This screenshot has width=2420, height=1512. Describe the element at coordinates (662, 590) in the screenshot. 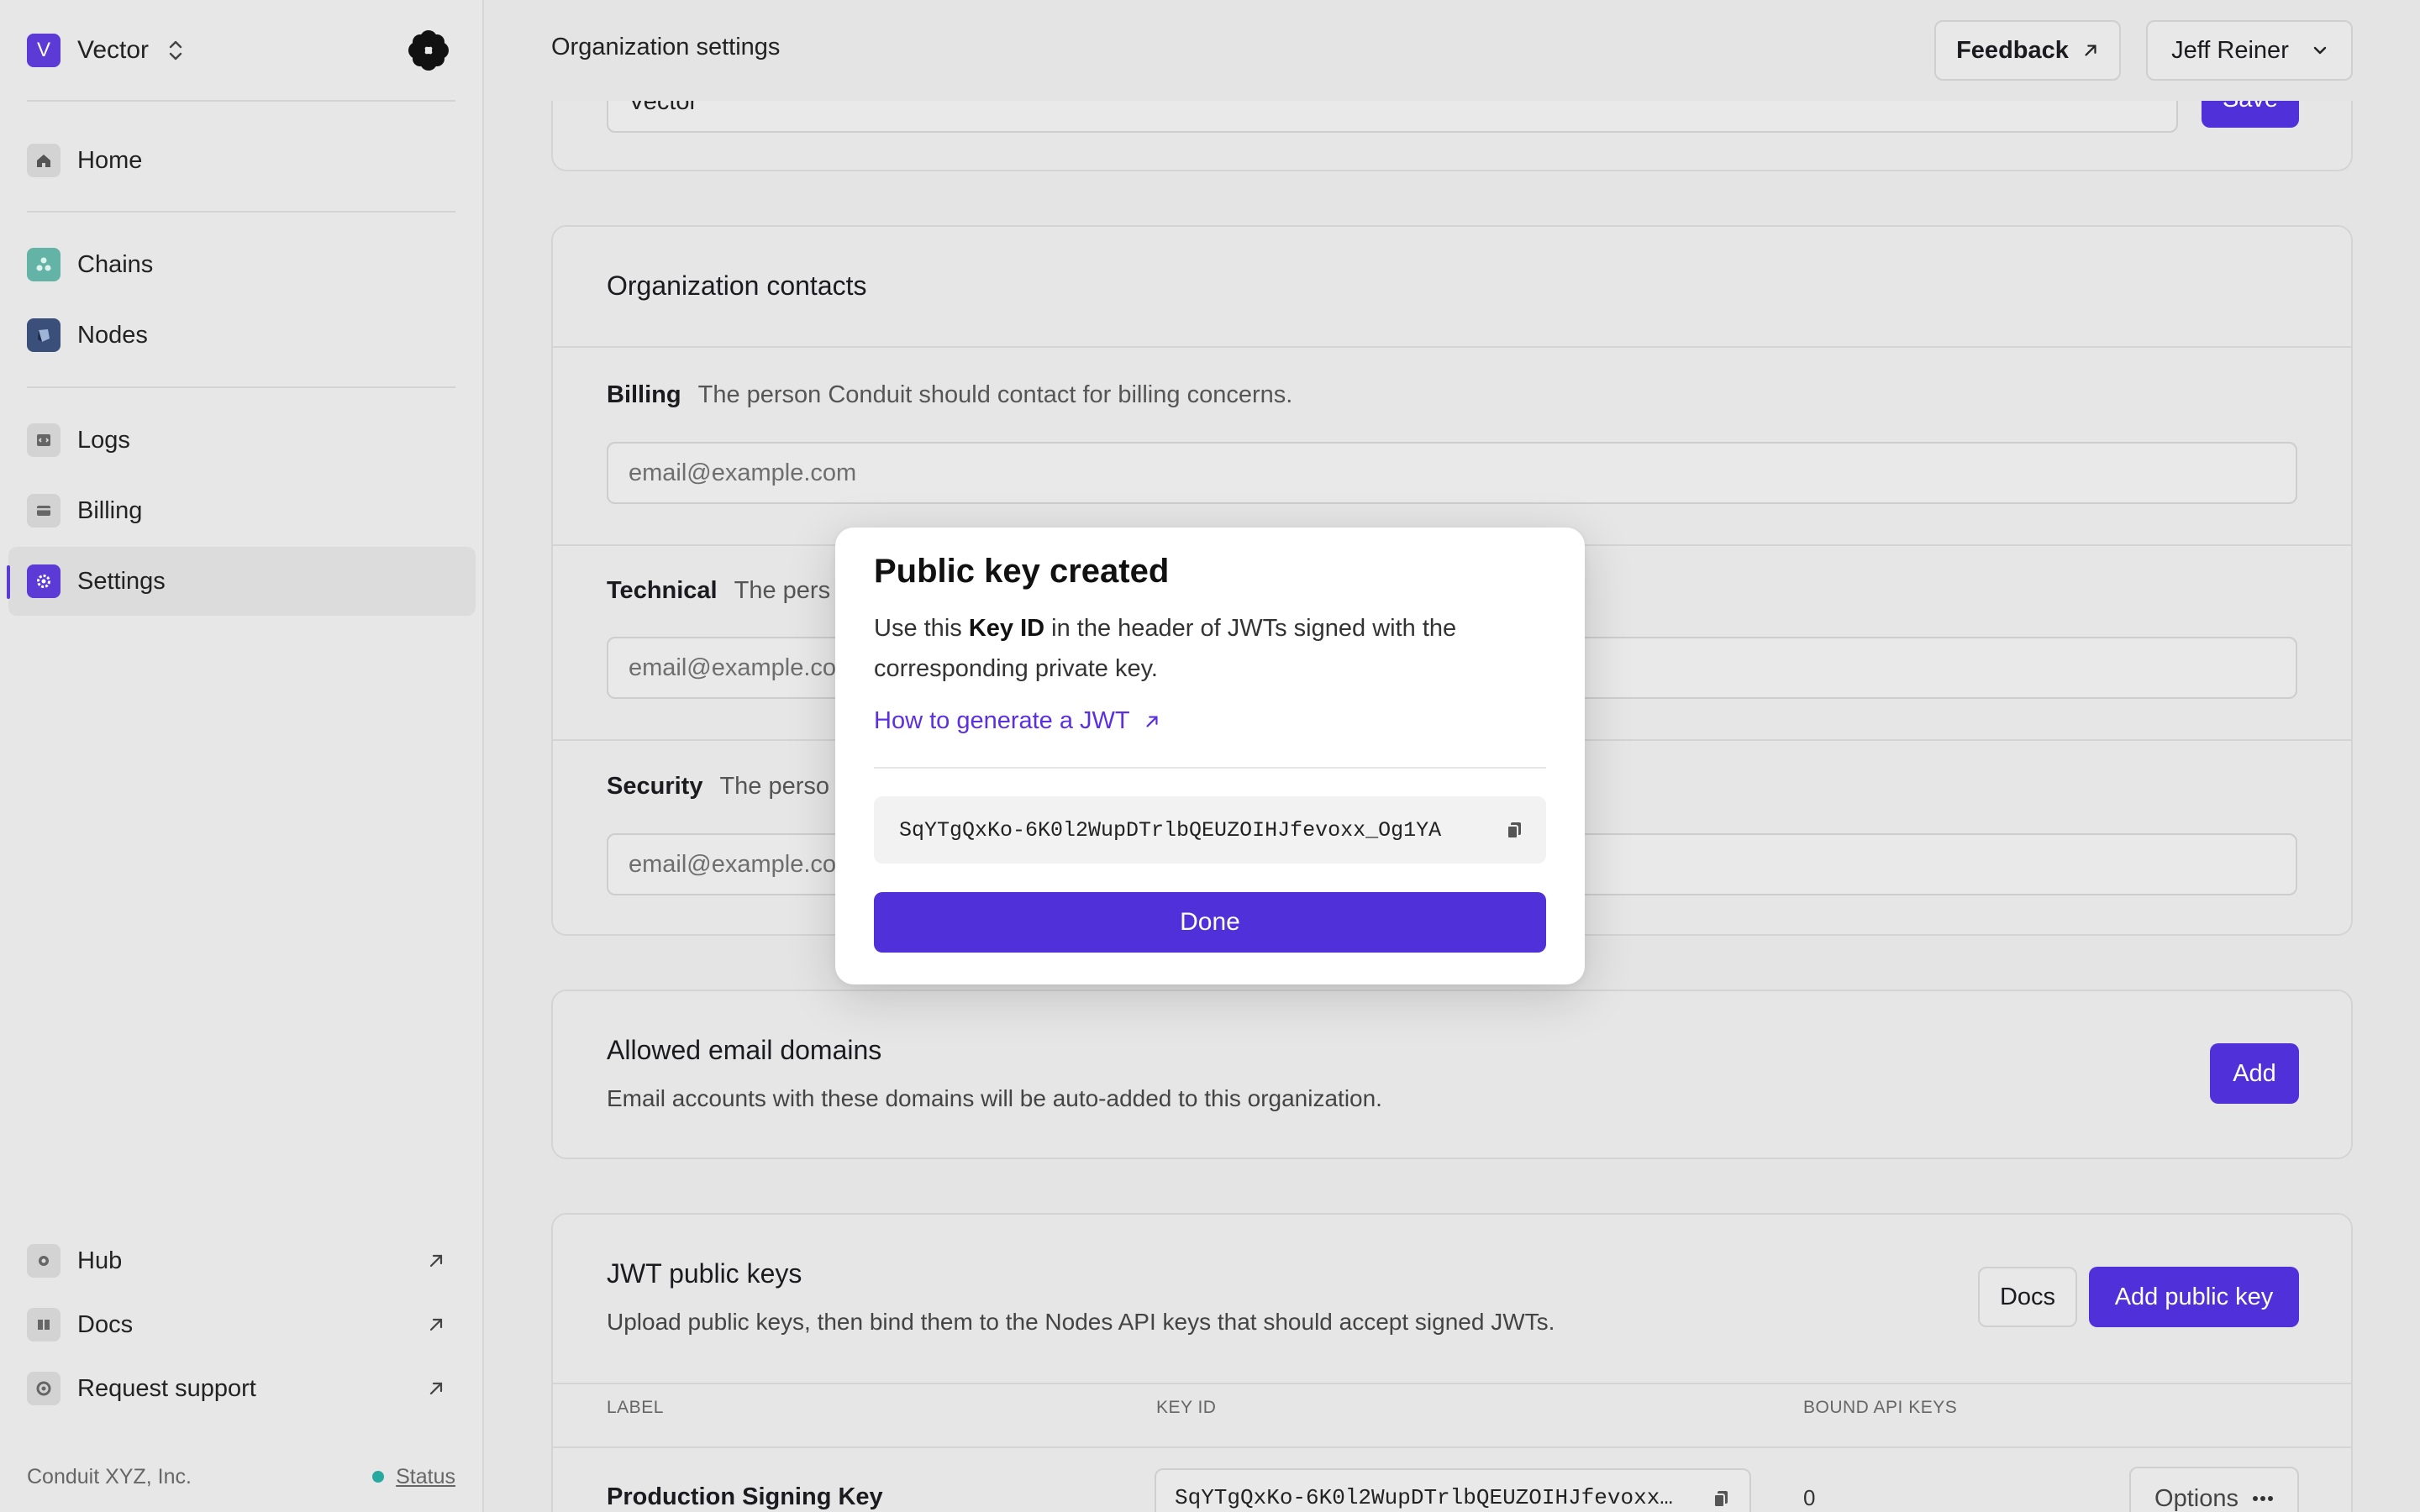

I see `technical-label: Technical` at that location.